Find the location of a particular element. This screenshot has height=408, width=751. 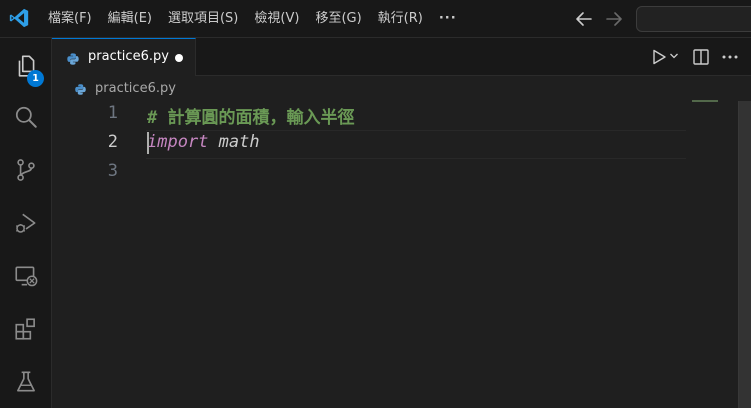

split-editor-icon is located at coordinates (701, 57).